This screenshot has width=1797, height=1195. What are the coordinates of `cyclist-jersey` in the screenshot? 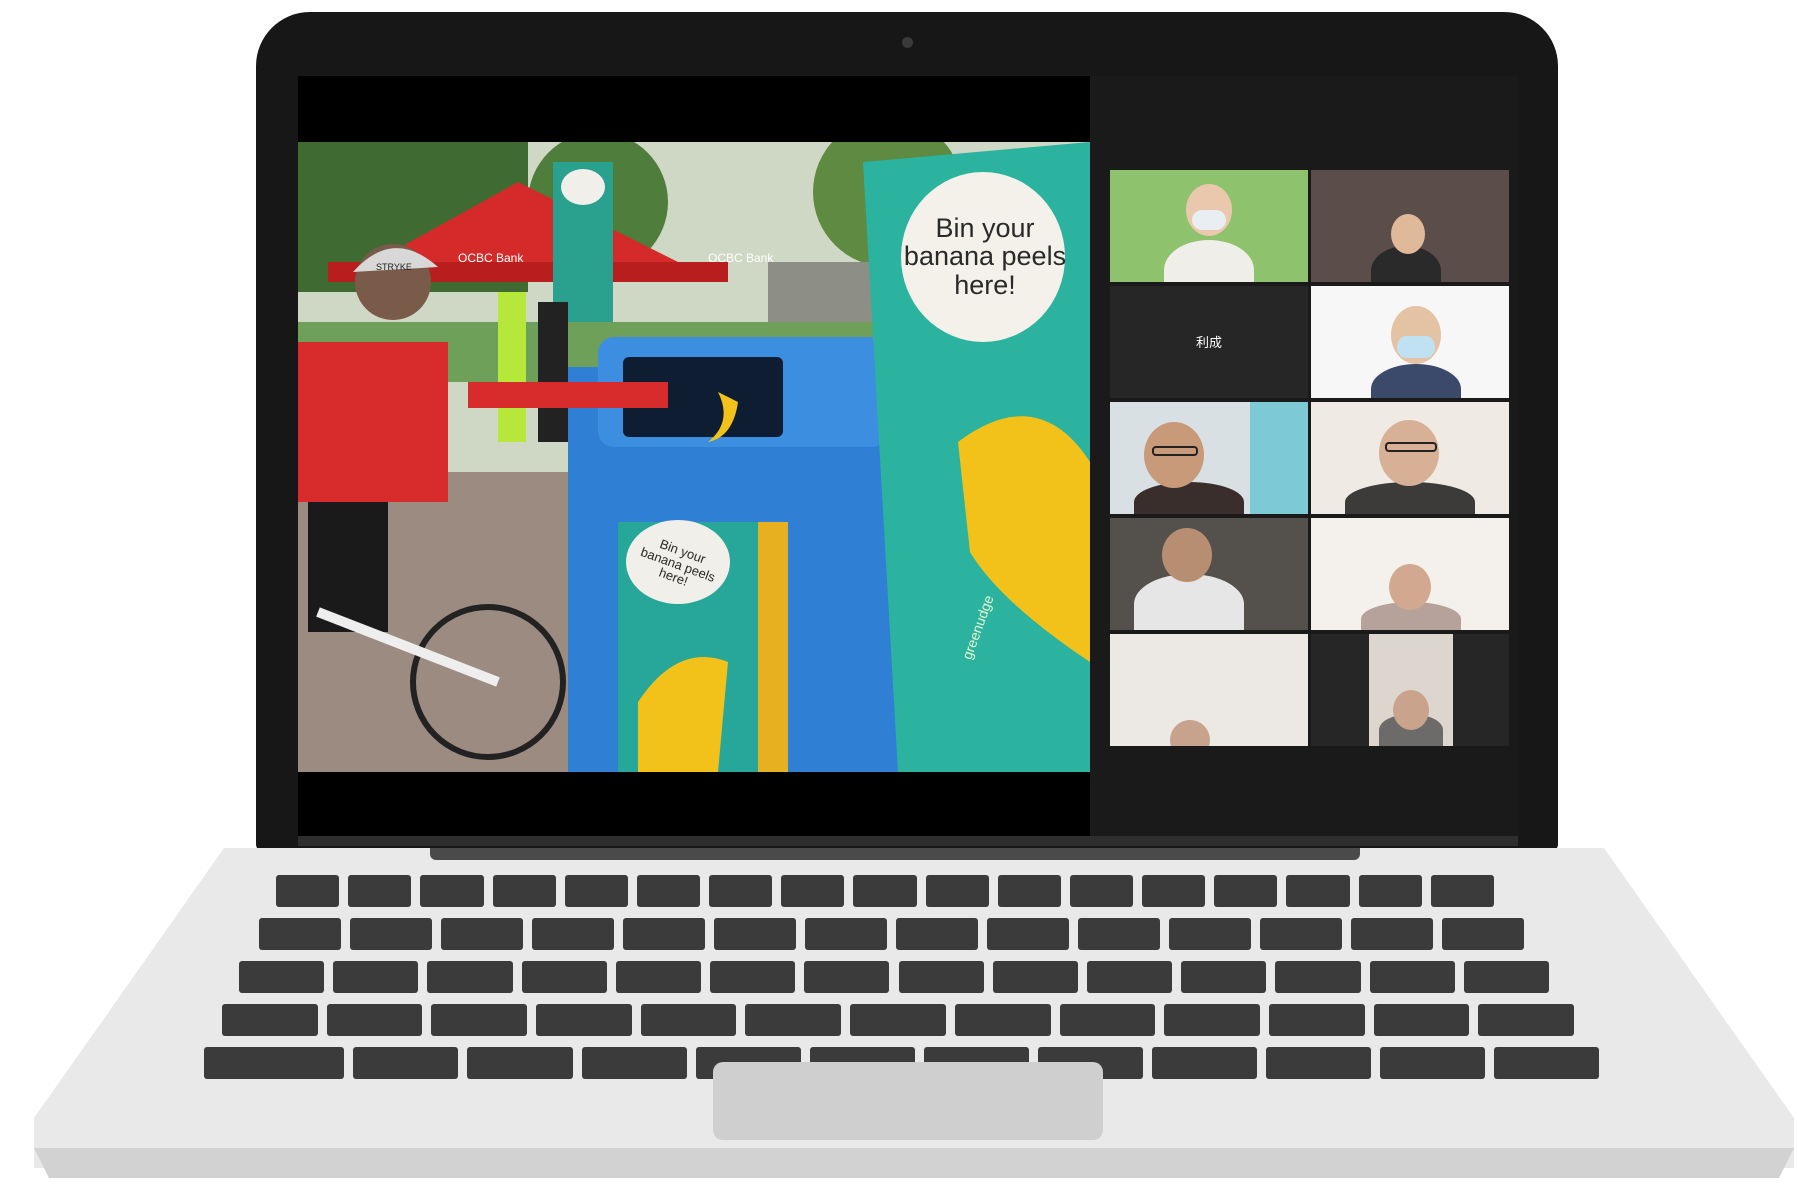 It's located at (373, 422).